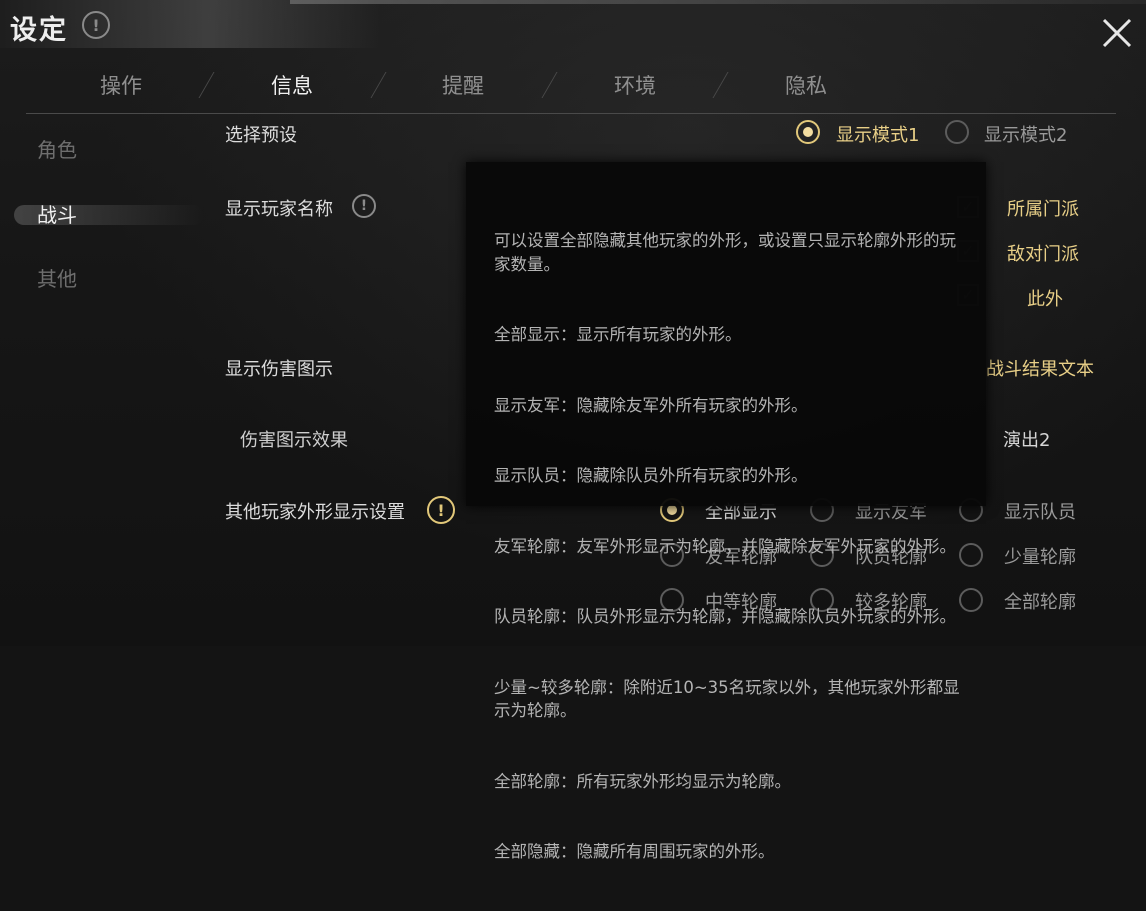  Describe the element at coordinates (1040, 511) in the screenshot. I see `appearance-option-label: 显示队员` at that location.